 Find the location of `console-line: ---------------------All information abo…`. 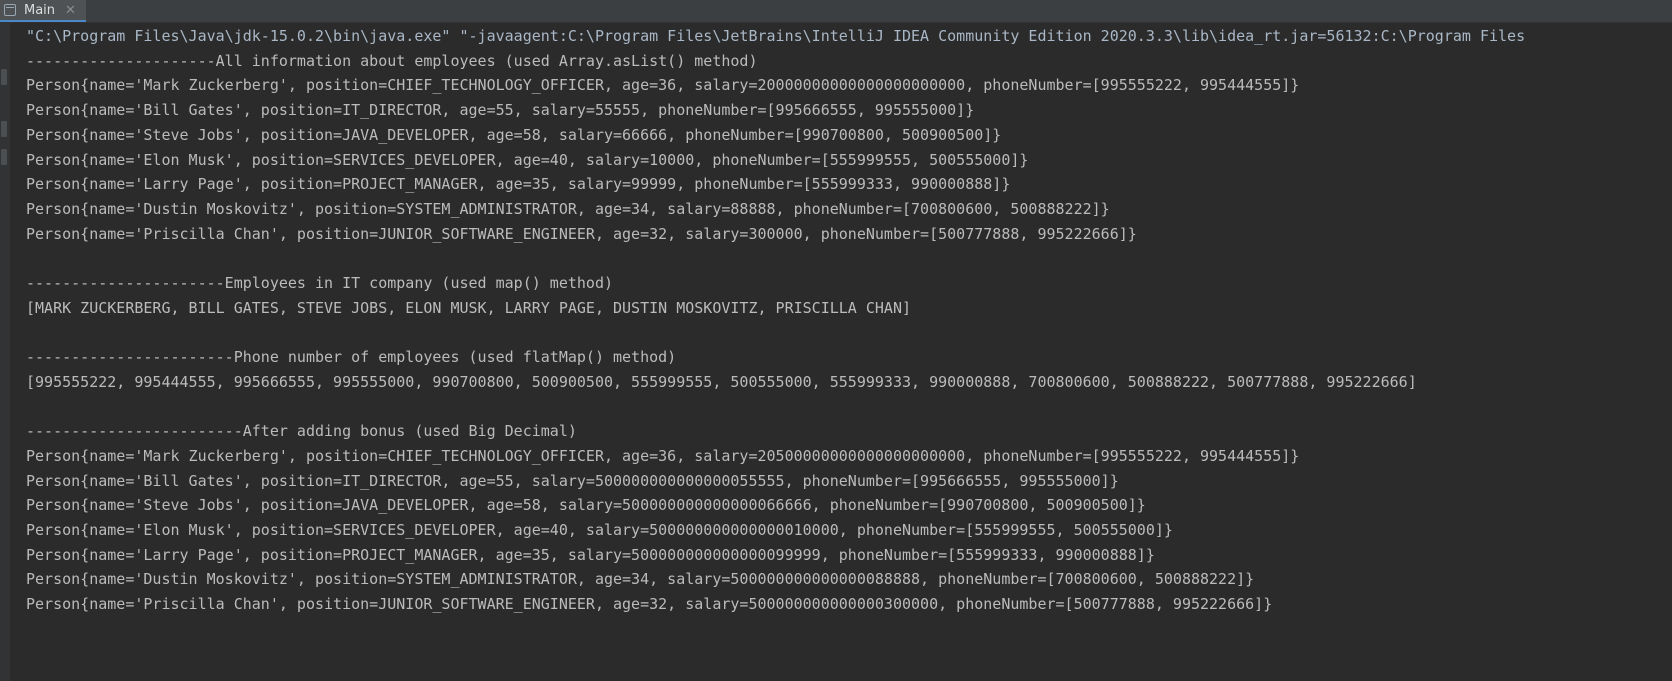

console-line: ---------------------All information abo… is located at coordinates (392, 60).